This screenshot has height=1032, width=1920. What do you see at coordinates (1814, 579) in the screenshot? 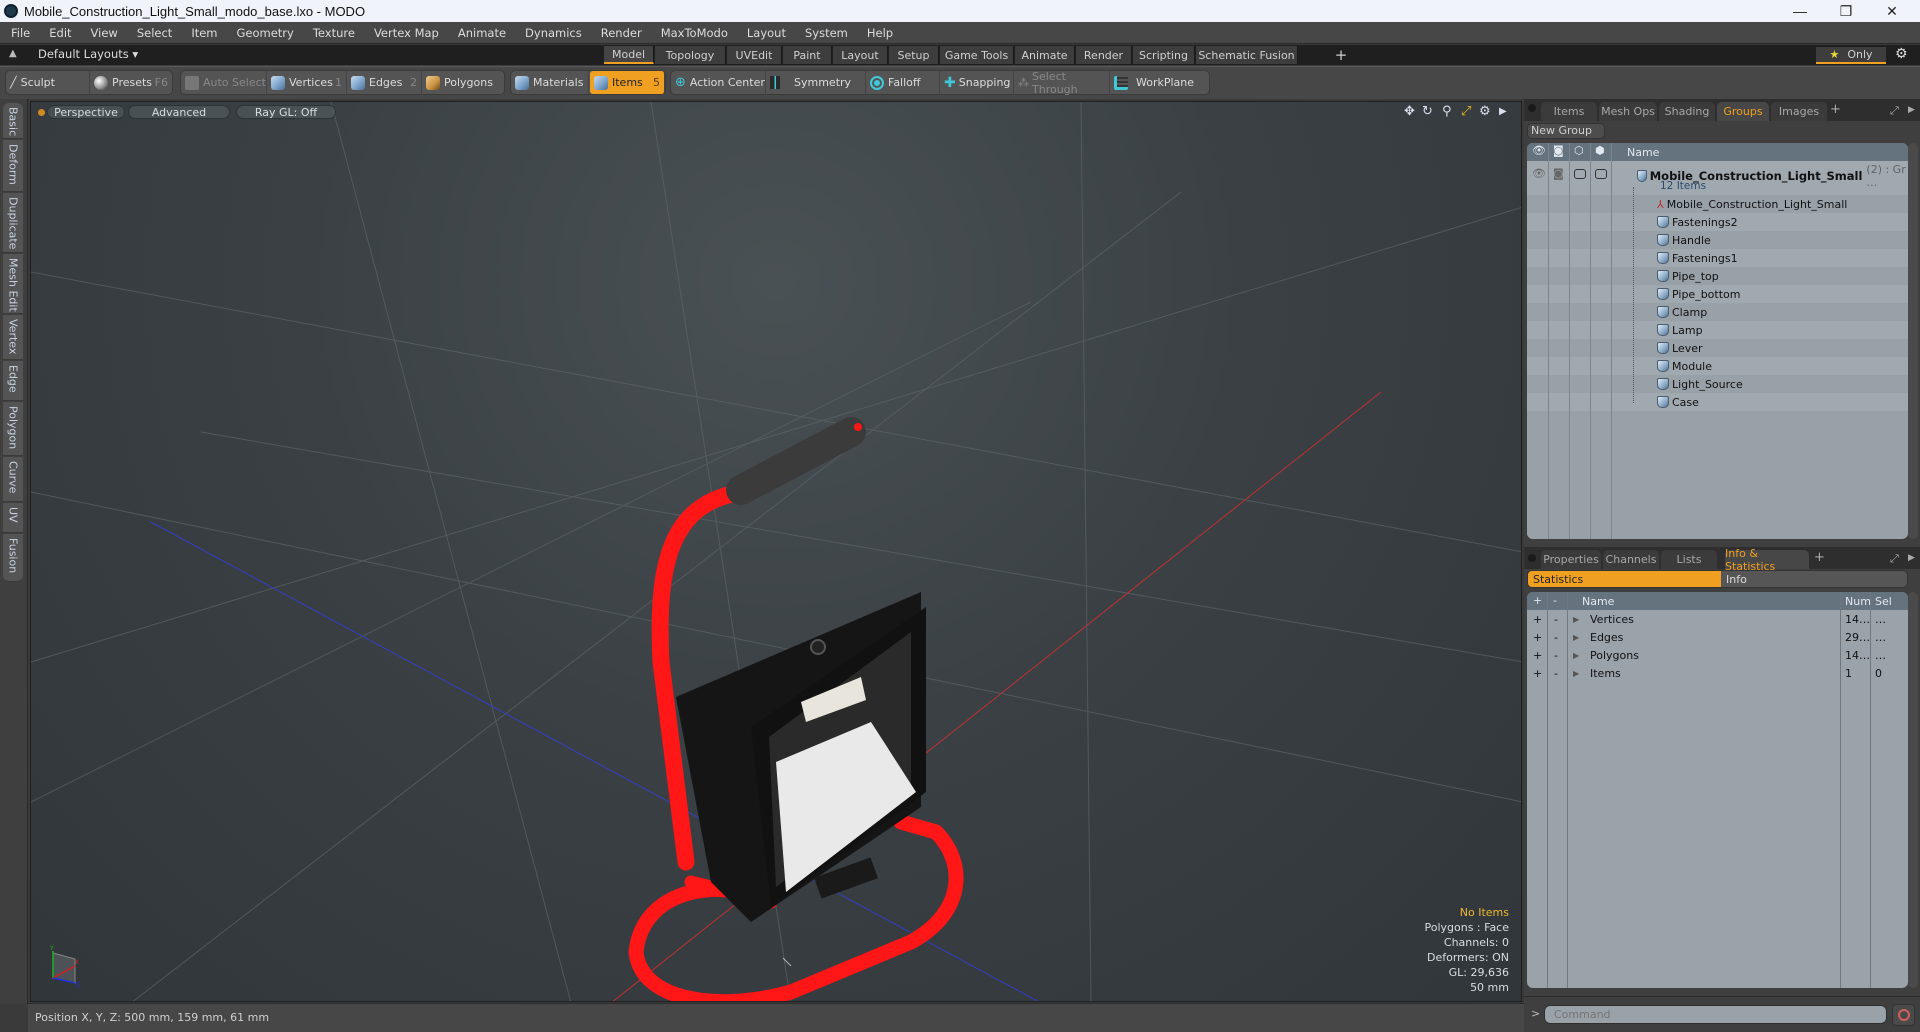
I see `info-toggle: Info` at bounding box center [1814, 579].